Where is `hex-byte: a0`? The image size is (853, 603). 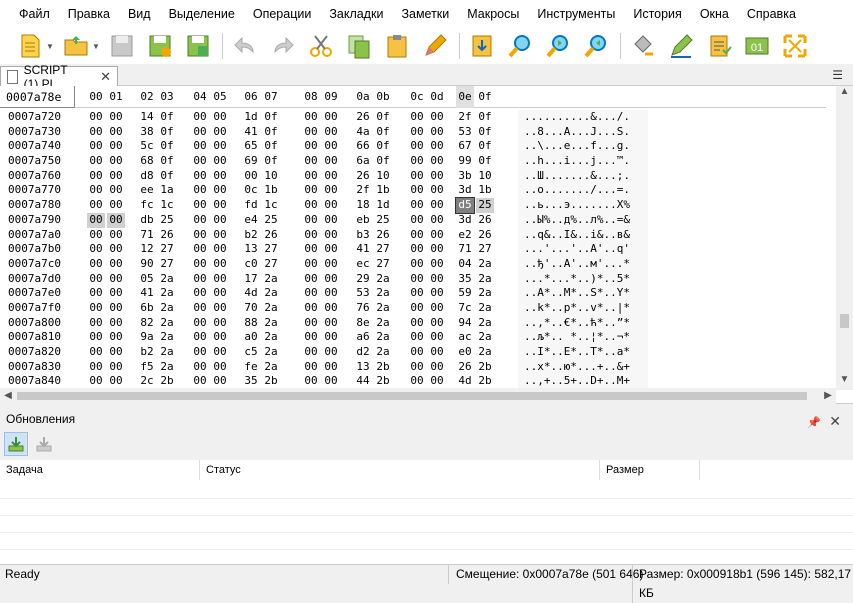 hex-byte: a0 is located at coordinates (251, 337).